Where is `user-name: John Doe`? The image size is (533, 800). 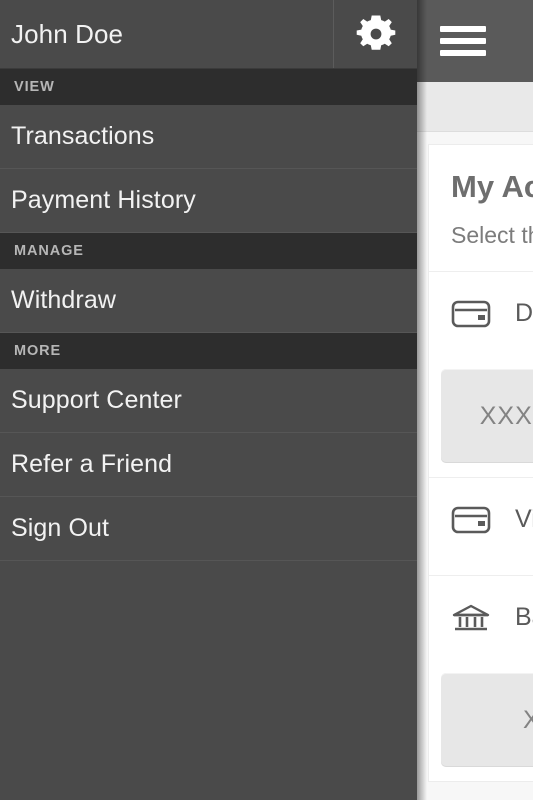 user-name: John Doe is located at coordinates (67, 34).